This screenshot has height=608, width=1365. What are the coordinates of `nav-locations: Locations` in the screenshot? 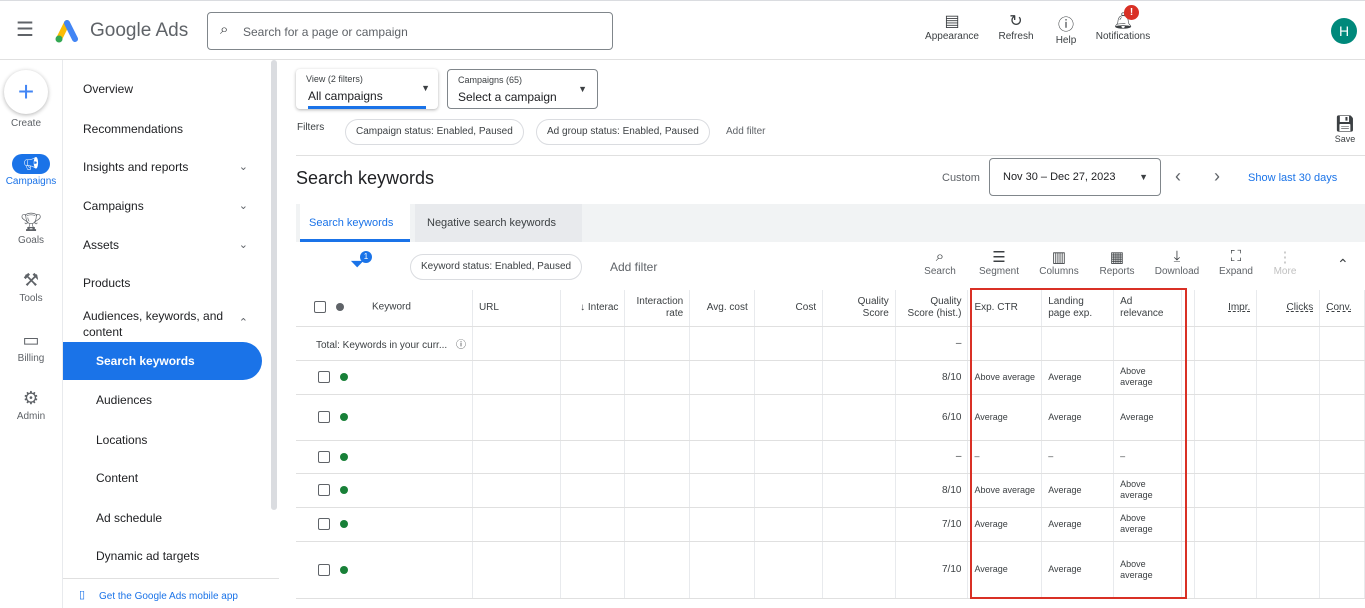 It's located at (121, 440).